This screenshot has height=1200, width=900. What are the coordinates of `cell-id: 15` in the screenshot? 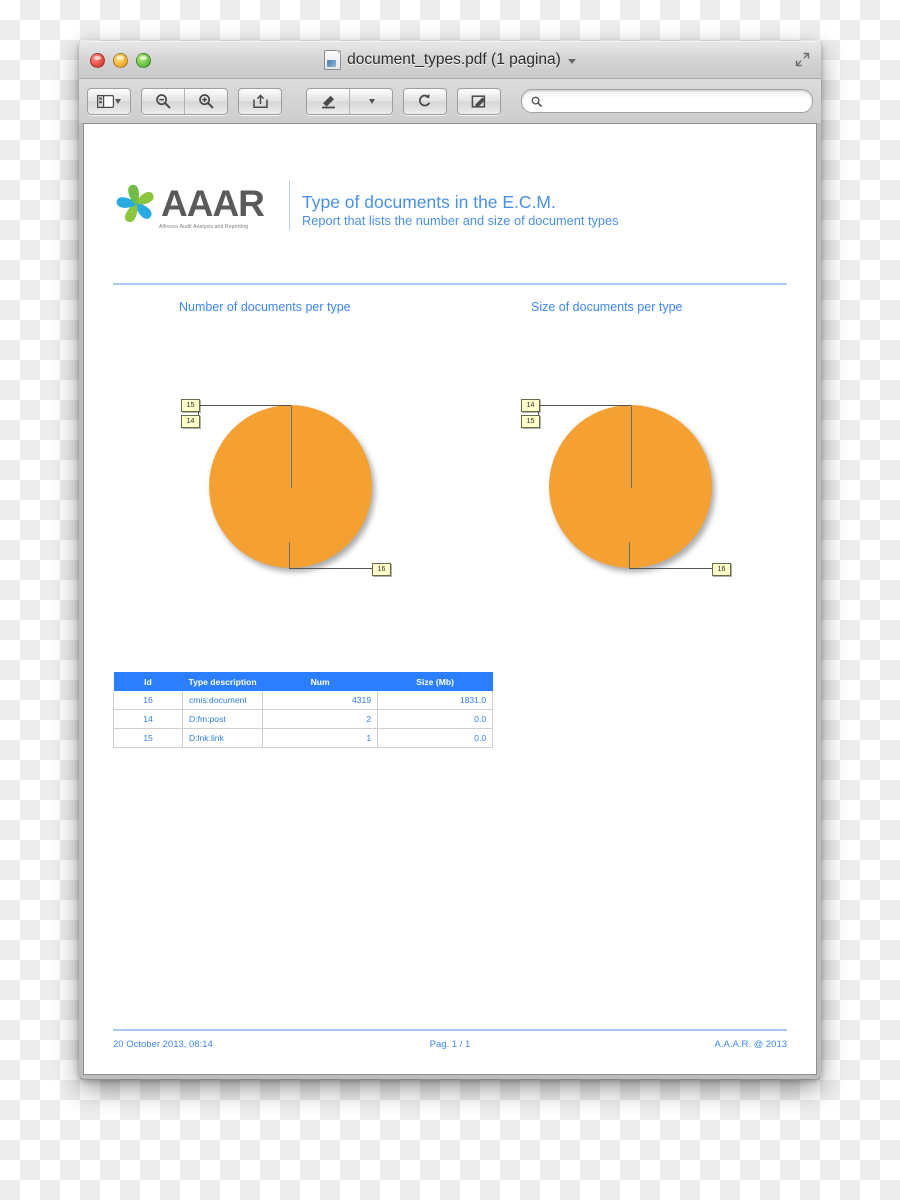 It's located at (148, 738).